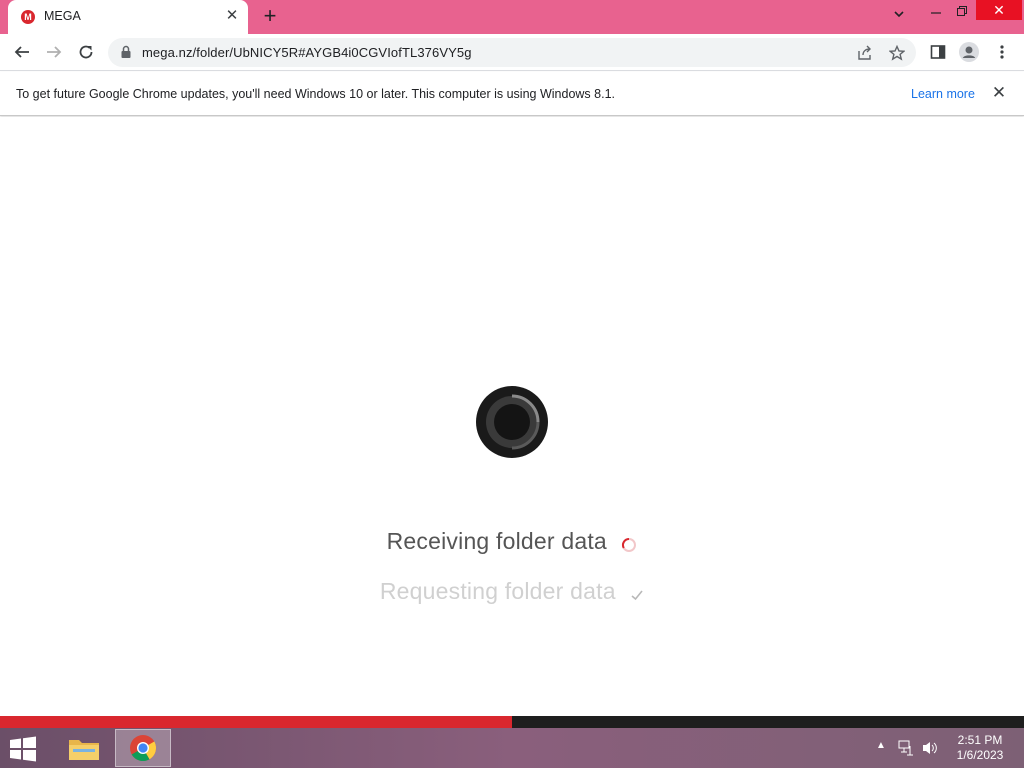 The image size is (1024, 768). What do you see at coordinates (881, 745) in the screenshot?
I see `tray-overflow-icon: ▲` at bounding box center [881, 745].